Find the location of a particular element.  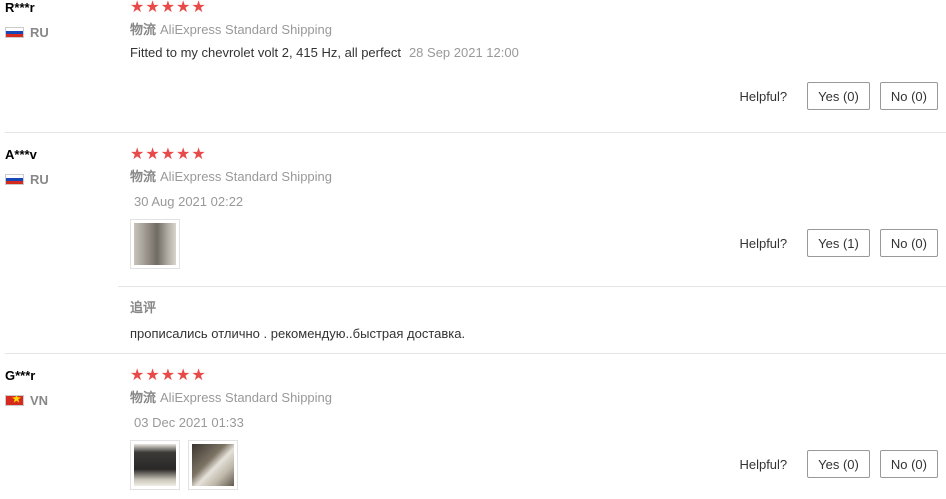

reviewer-name: R***r is located at coordinates (20, 7).